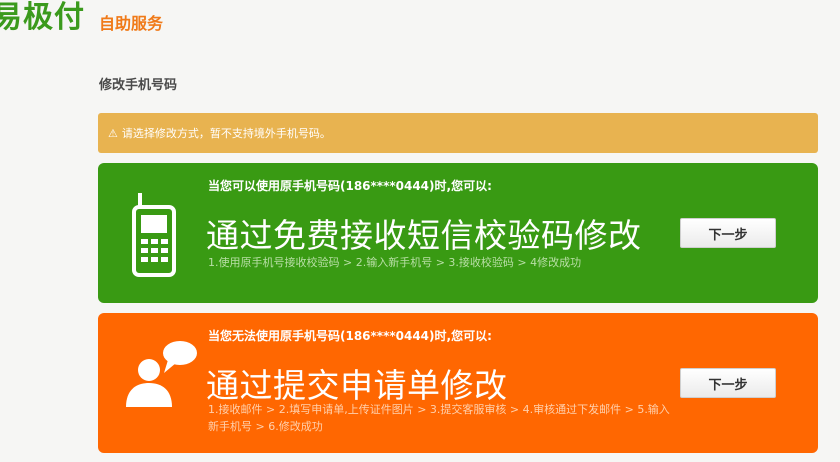 The width and height of the screenshot is (840, 462). I want to click on mobile-phone-icon, so click(154, 235).